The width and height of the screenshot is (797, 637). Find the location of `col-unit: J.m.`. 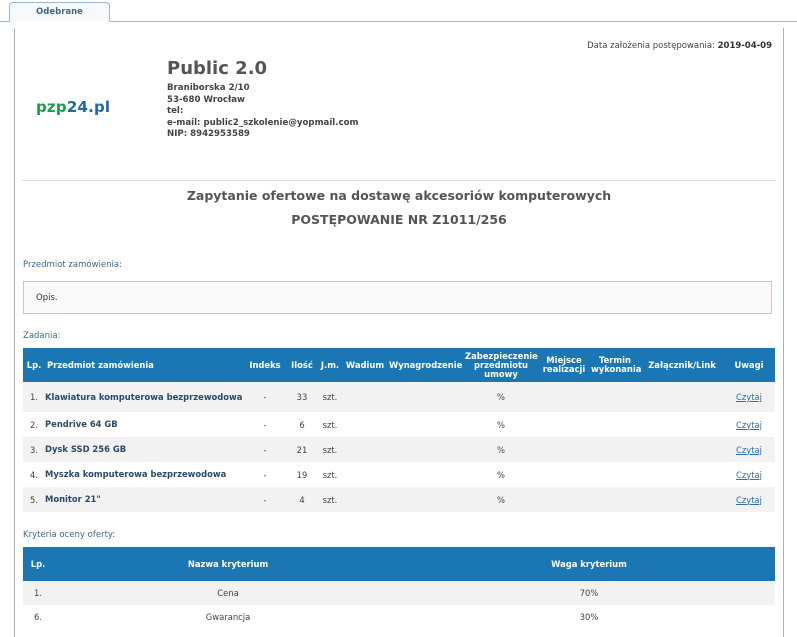

col-unit: J.m. is located at coordinates (330, 364).